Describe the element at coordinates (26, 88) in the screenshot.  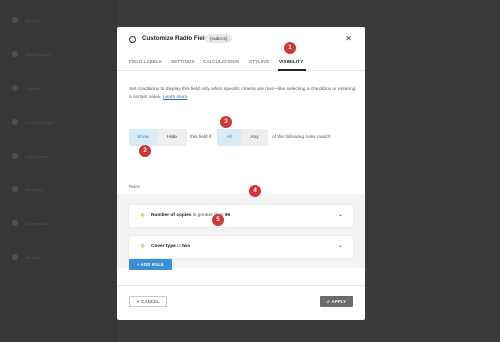
I see `background-nav-item: Actions` at that location.